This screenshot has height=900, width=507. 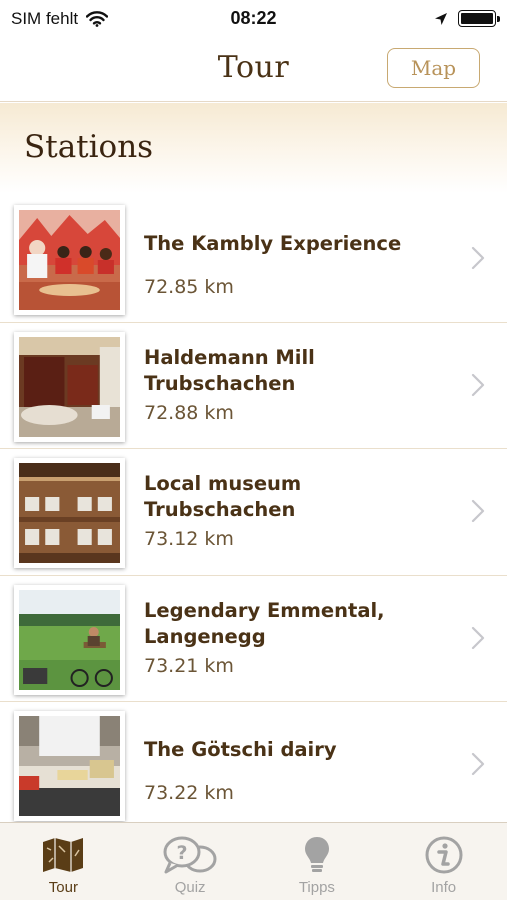 What do you see at coordinates (63, 855) in the screenshot?
I see `map-icon` at bounding box center [63, 855].